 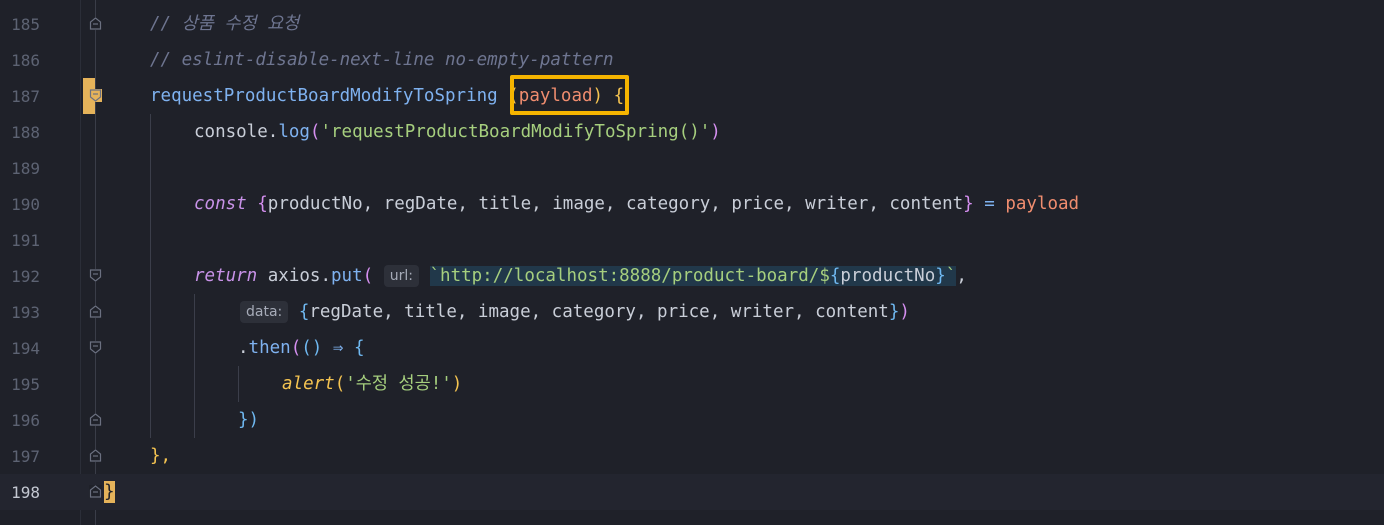 I want to click on param-hint: url:, so click(x=401, y=276).